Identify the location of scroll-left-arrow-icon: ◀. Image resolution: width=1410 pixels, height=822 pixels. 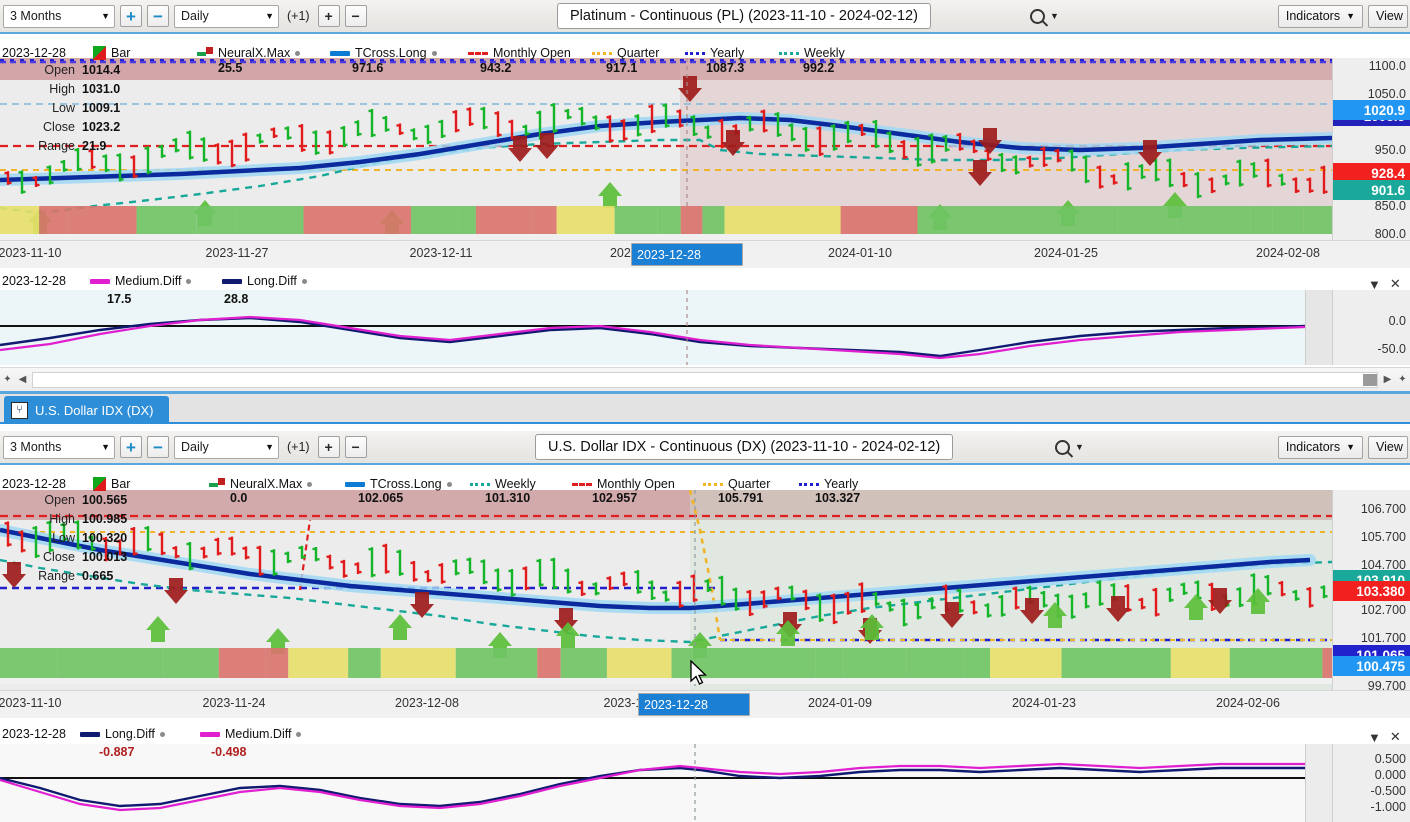
(22, 379).